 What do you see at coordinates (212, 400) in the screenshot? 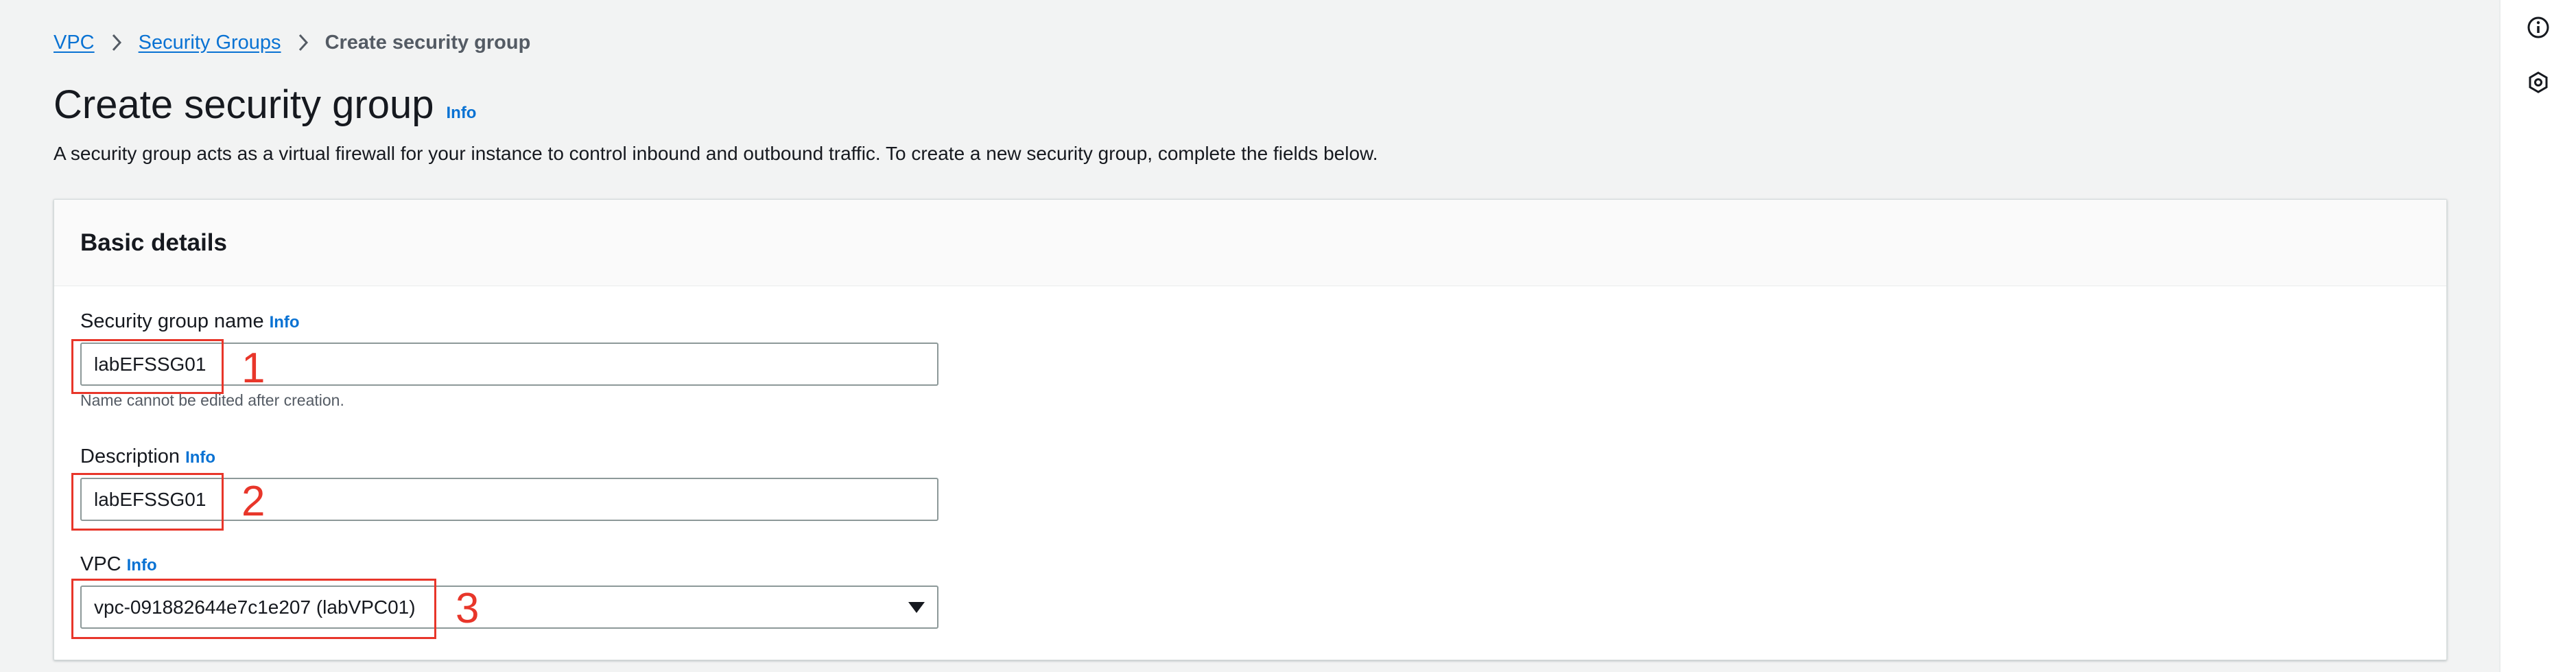
I see `security-group-name-constraint: Name cannot be edited after creation.` at bounding box center [212, 400].